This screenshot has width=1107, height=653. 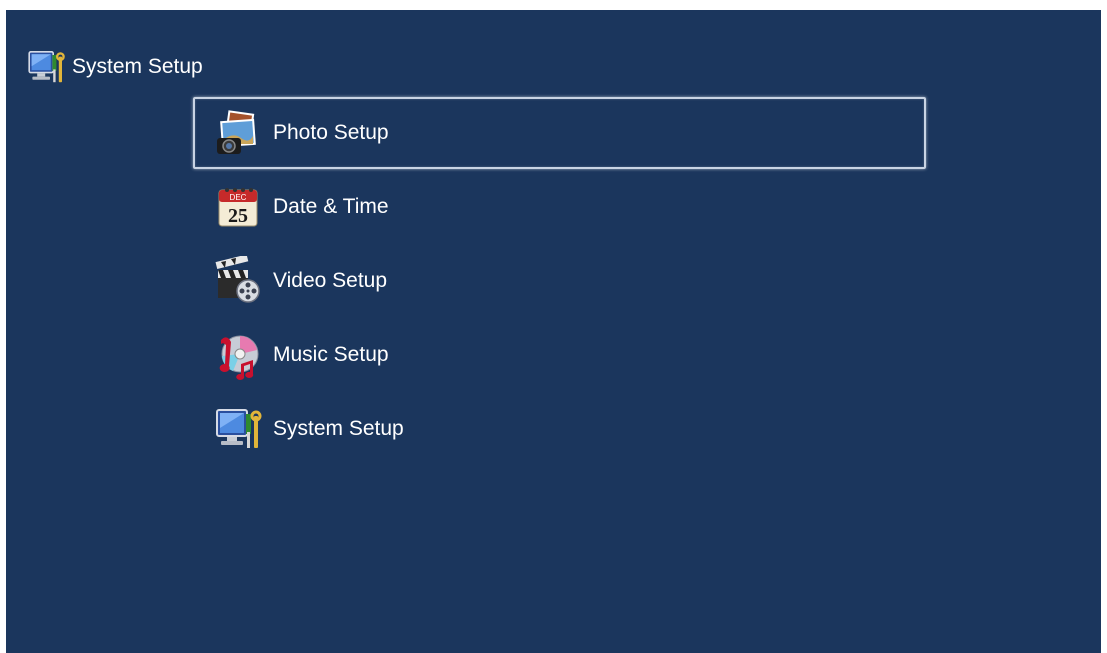 What do you see at coordinates (330, 280) in the screenshot?
I see `menu-item-label: Video Setup` at bounding box center [330, 280].